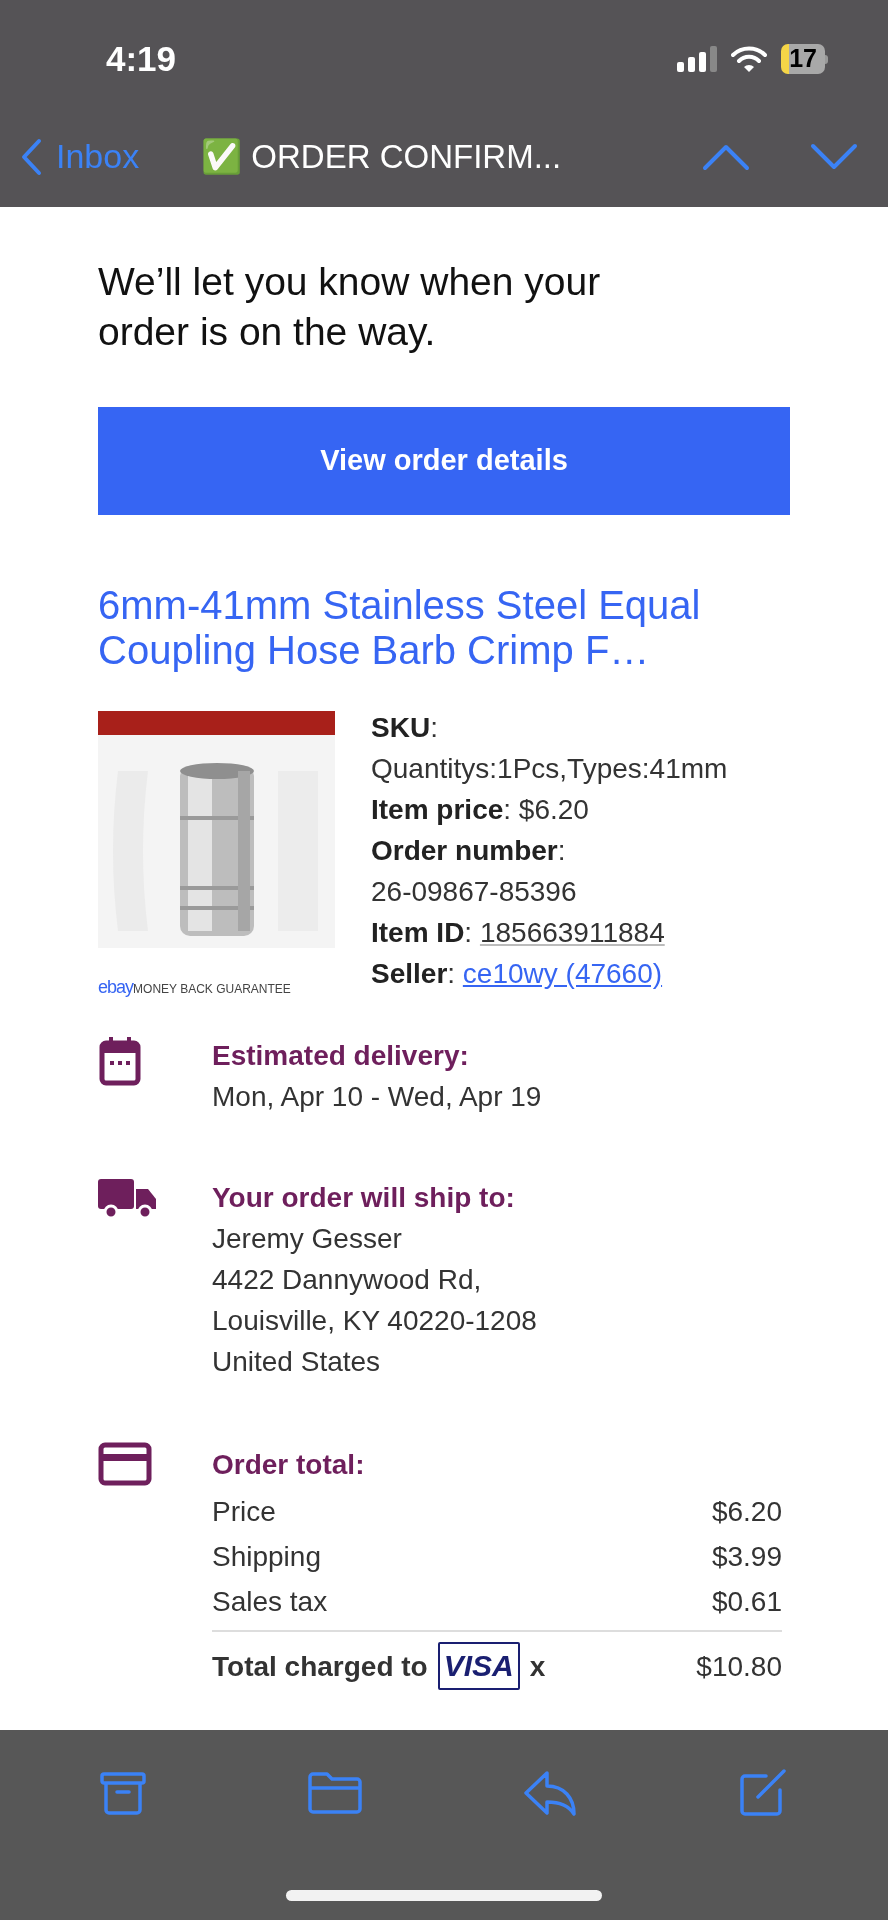 The image size is (888, 1920). What do you see at coordinates (762, 1792) in the screenshot?
I see `compose-icon` at bounding box center [762, 1792].